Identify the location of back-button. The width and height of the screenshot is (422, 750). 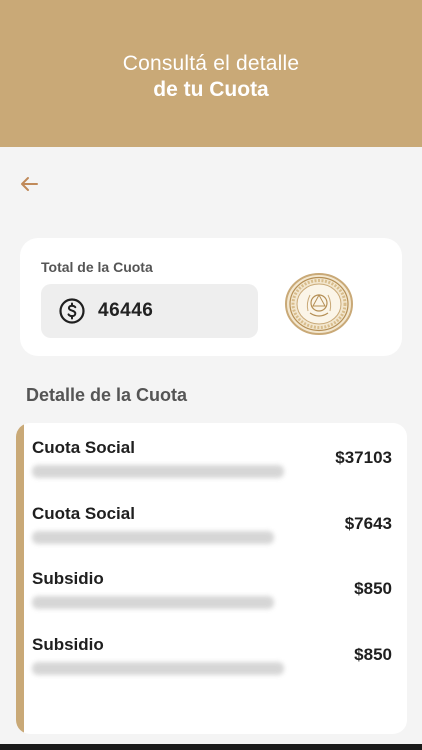
(29, 184).